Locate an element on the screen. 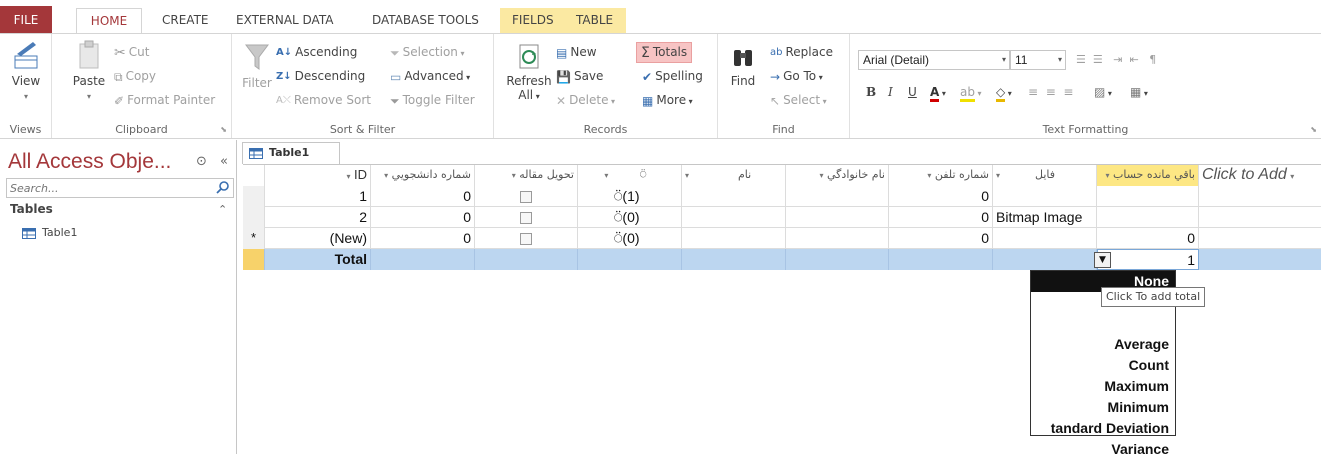 The width and height of the screenshot is (1321, 454). align-buttons: ≡ ≡ ≡ is located at coordinates (1050, 92).